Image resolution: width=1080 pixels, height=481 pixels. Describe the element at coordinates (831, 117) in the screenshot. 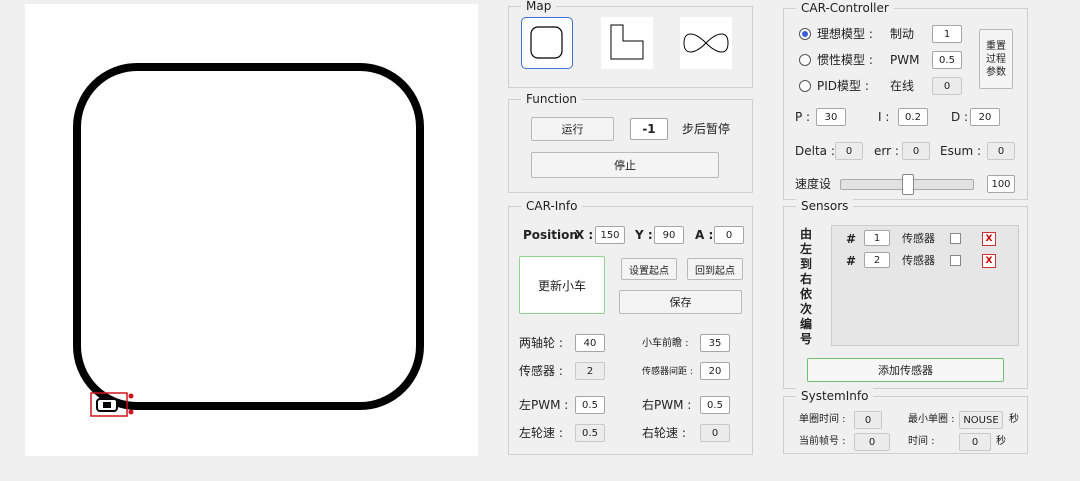

I see `p-input: 30` at that location.